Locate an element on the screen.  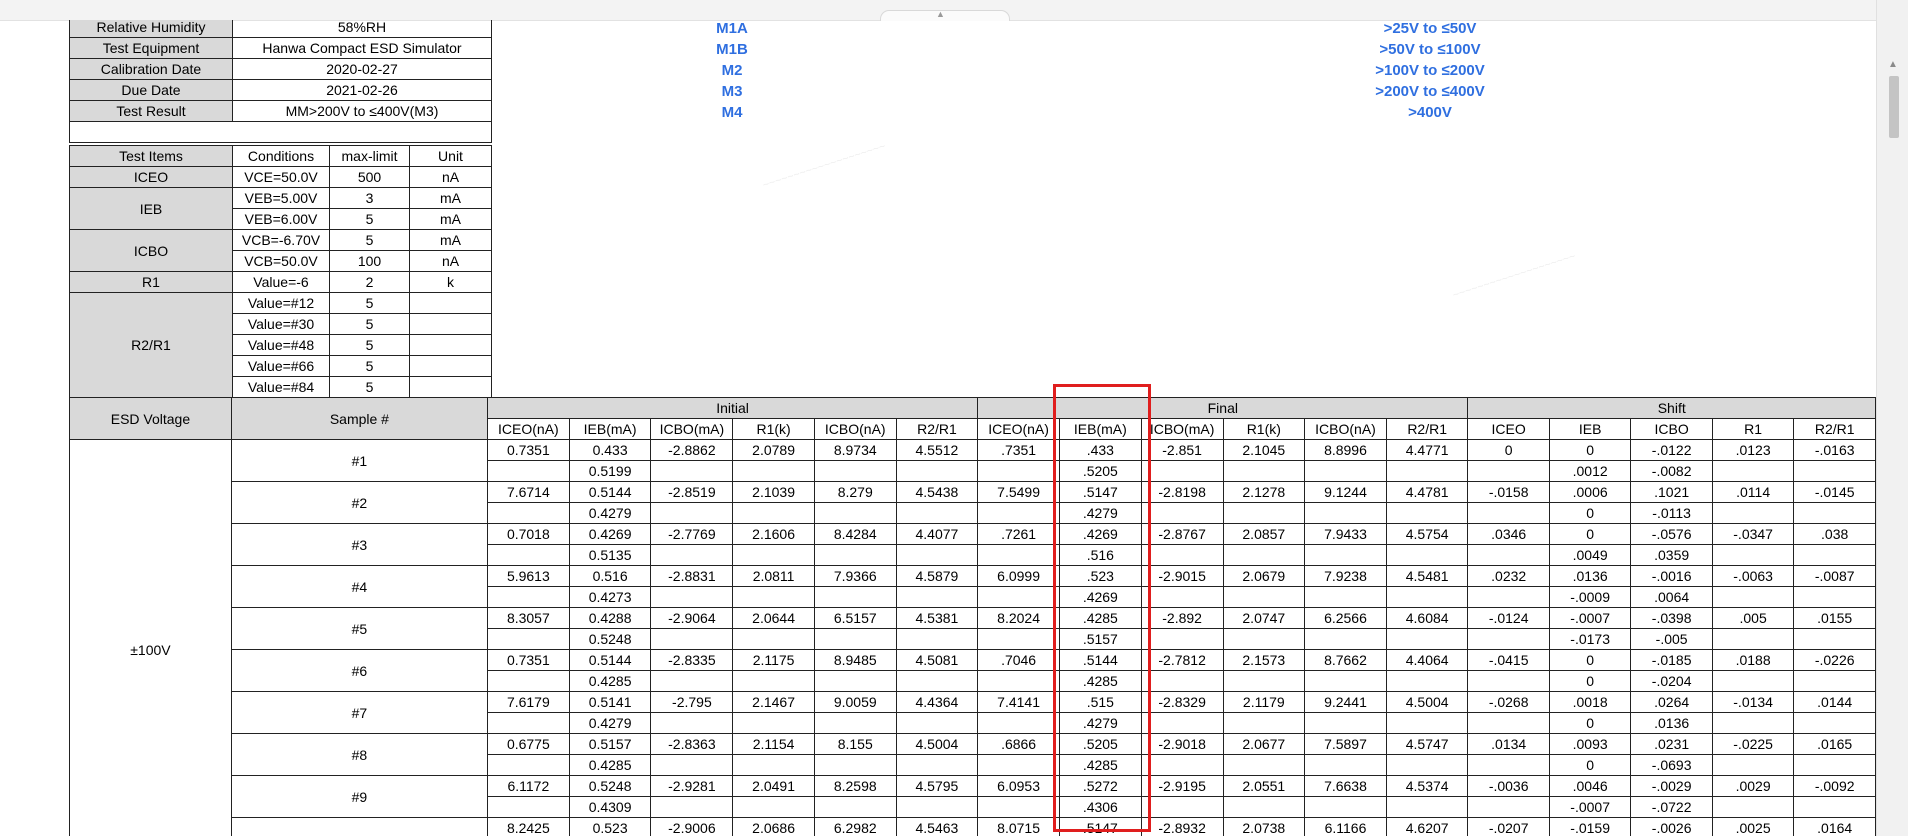
value-cell: -2.8932 is located at coordinates (1182, 826).